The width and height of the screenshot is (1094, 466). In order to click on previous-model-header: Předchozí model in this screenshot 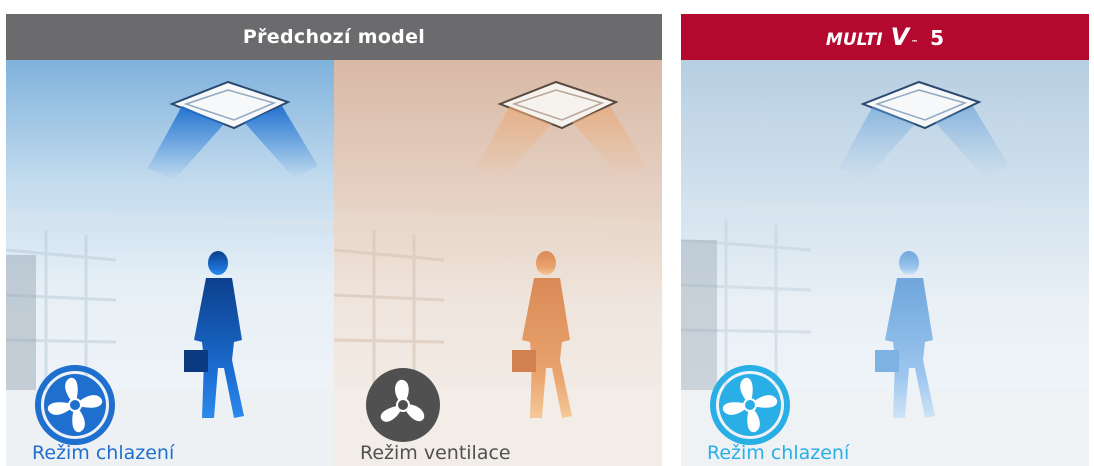, I will do `click(334, 37)`.